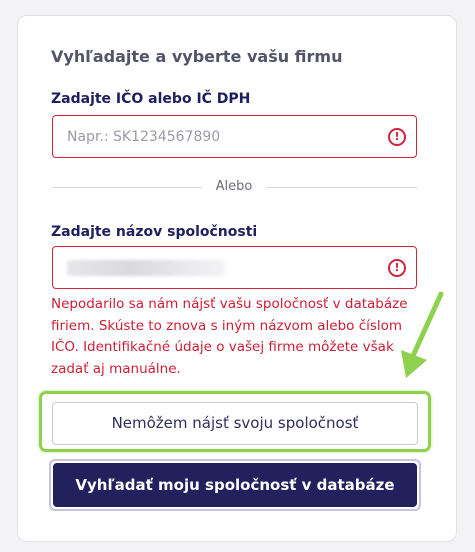  Describe the element at coordinates (235, 423) in the screenshot. I see `cant-find-company-button: Nemôžem nájsť svoju spoločnosť` at that location.